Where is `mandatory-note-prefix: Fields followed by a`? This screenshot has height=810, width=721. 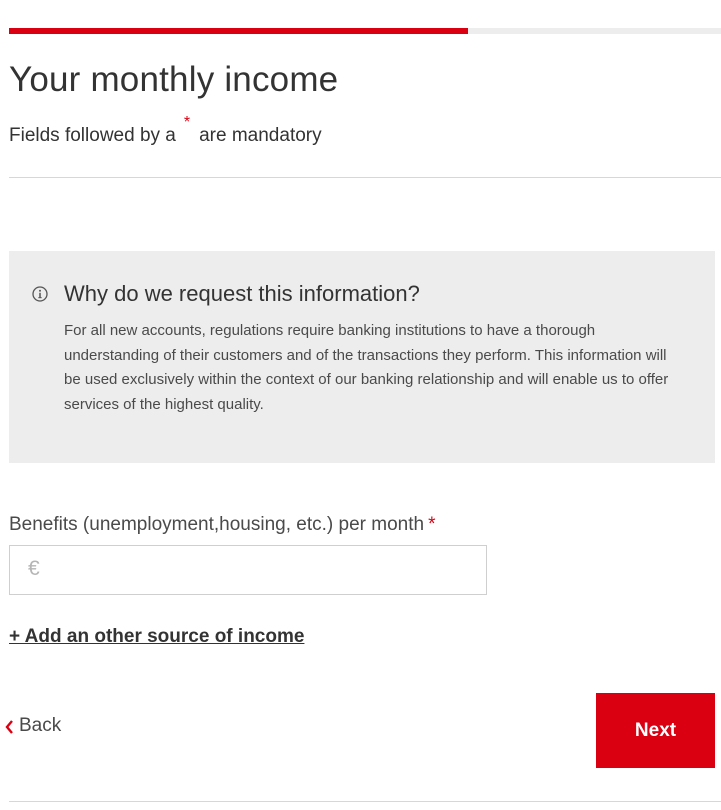
mandatory-note-prefix: Fields followed by a is located at coordinates (92, 135).